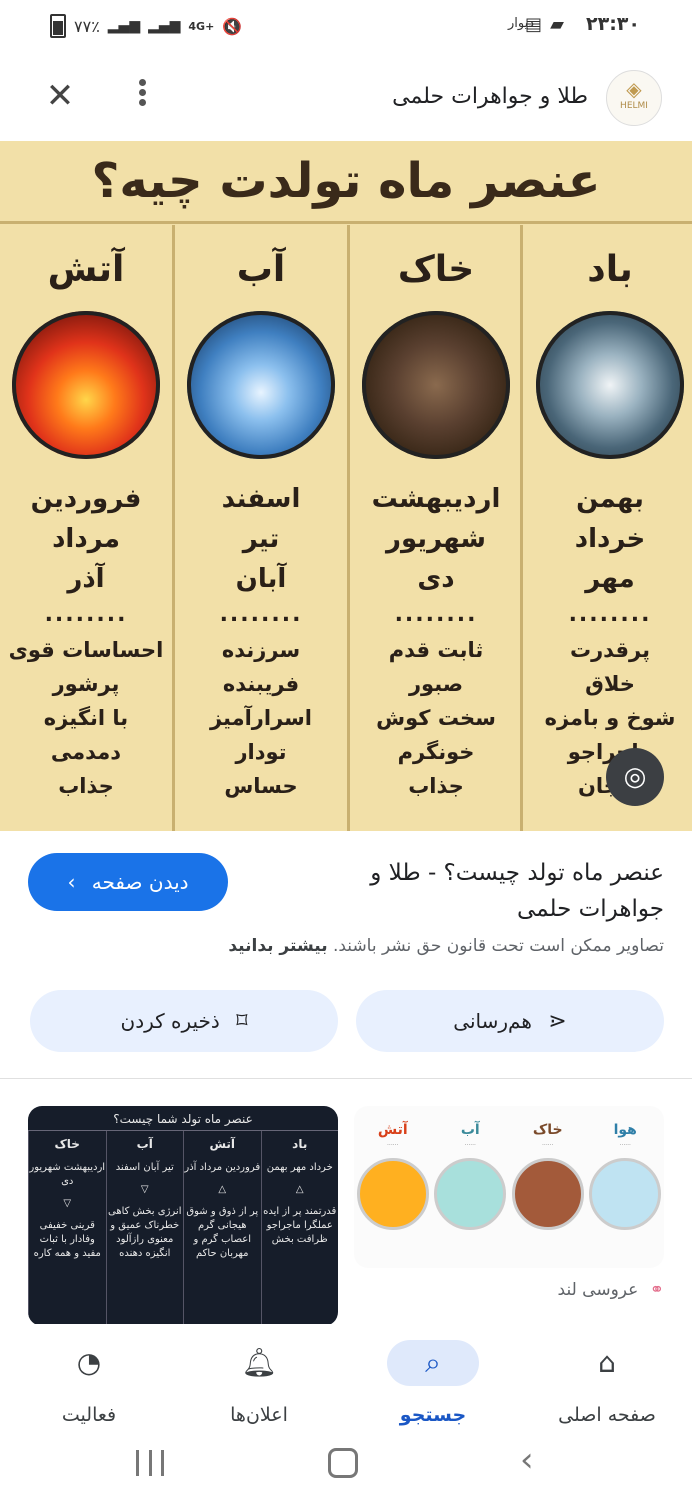 The image size is (692, 1500). I want to click on bell-icon: 🔔︎, so click(259, 1362).